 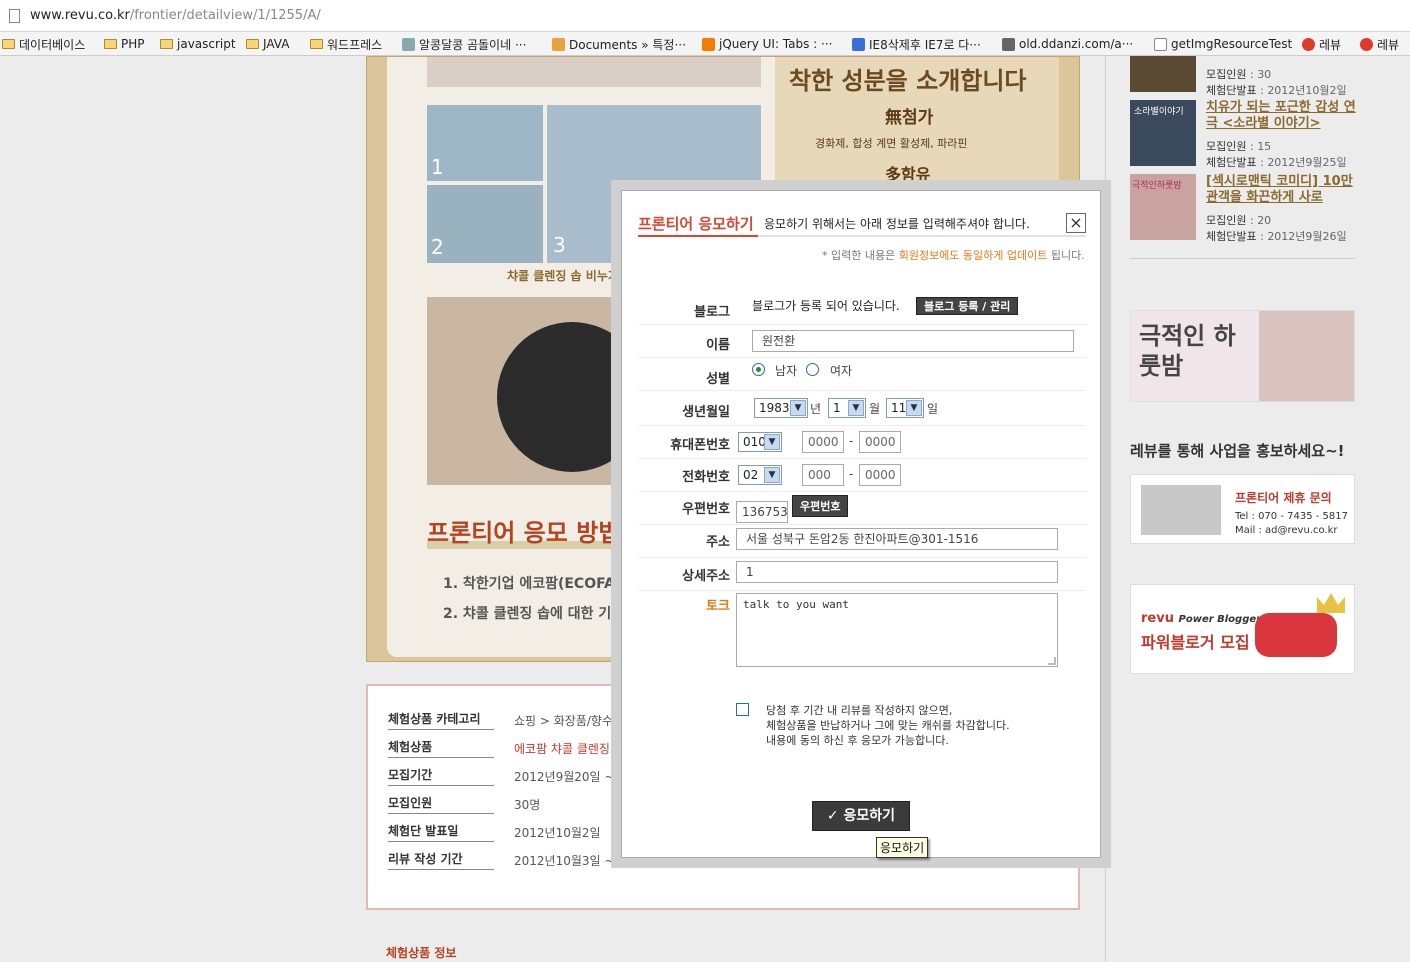 What do you see at coordinates (847, 408) in the screenshot?
I see `birth-month-select: 1 ▼` at bounding box center [847, 408].